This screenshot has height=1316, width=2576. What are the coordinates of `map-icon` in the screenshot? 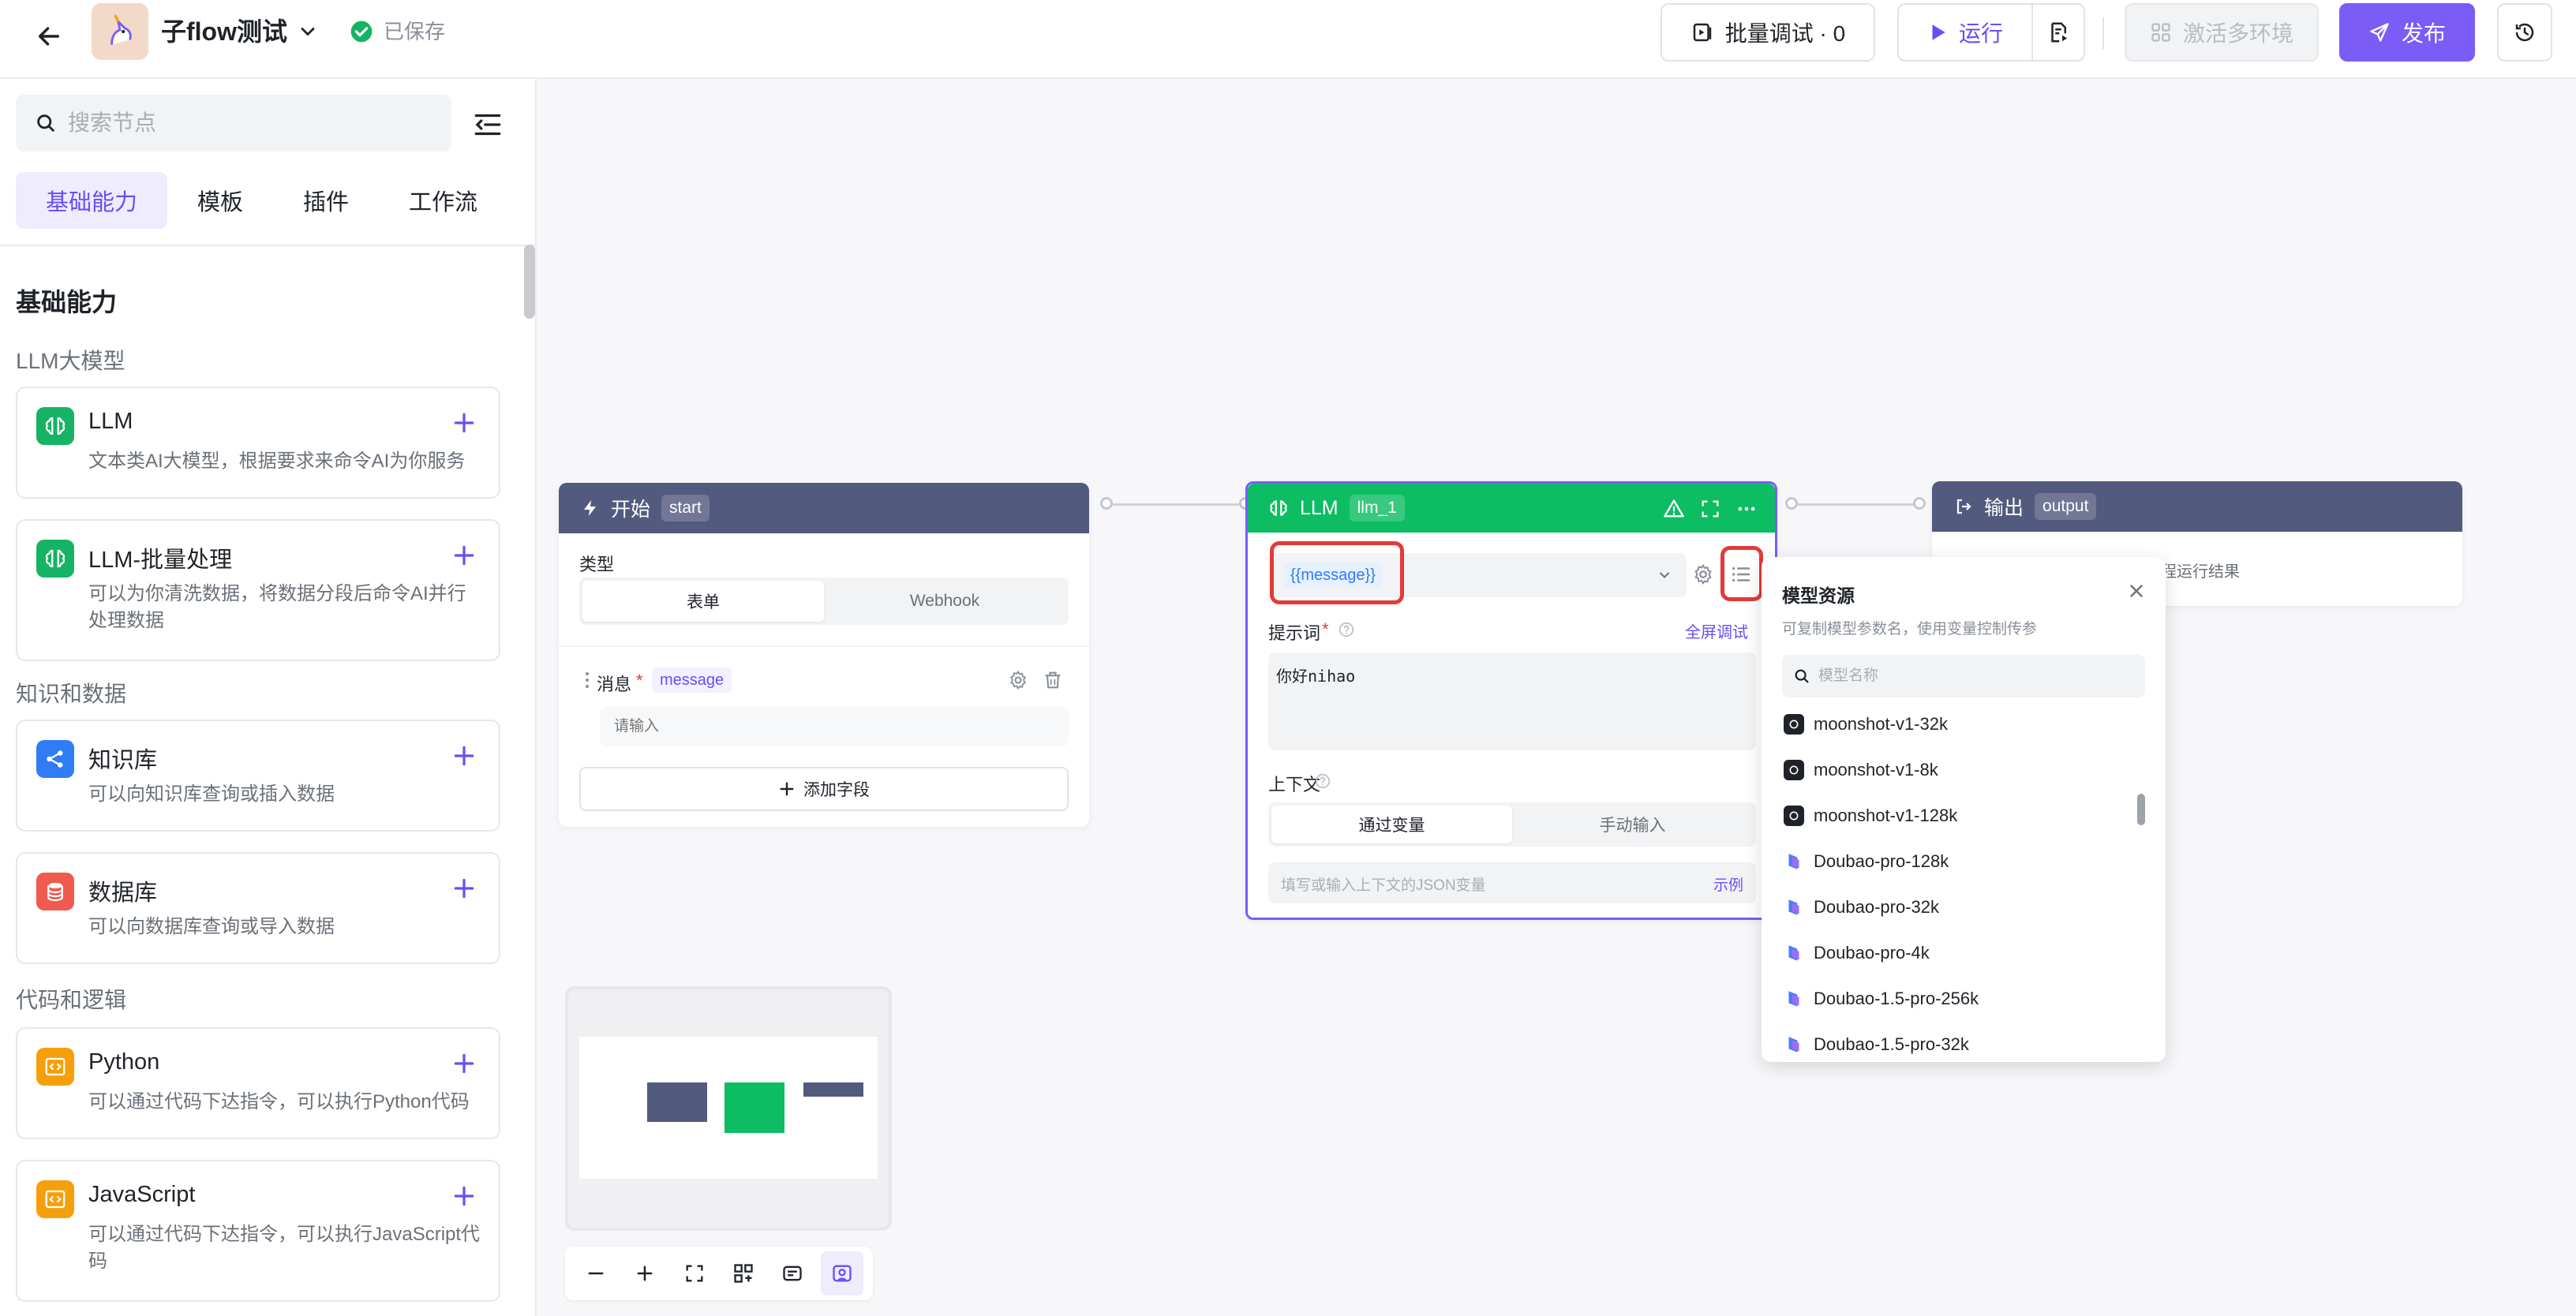 It's located at (842, 1273).